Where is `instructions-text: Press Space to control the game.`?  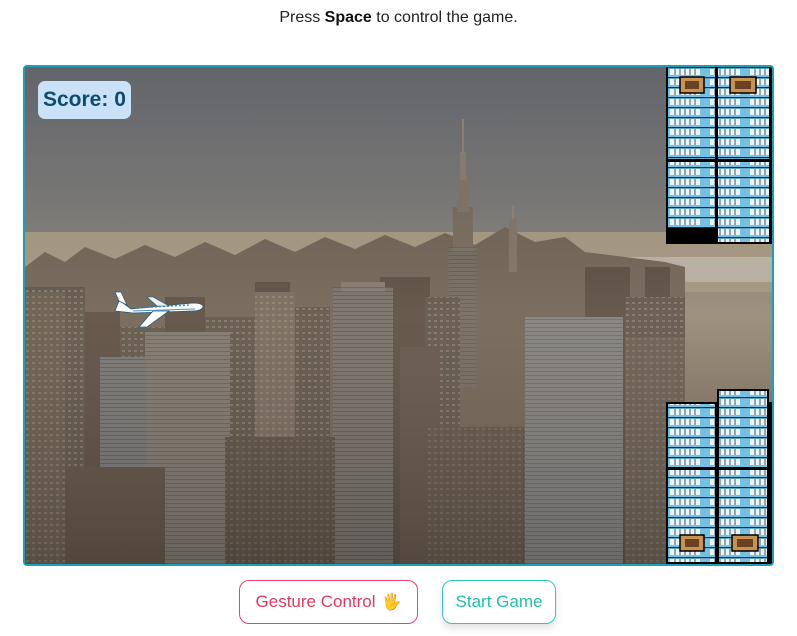
instructions-text: Press Space to control the game. is located at coordinates (398, 18).